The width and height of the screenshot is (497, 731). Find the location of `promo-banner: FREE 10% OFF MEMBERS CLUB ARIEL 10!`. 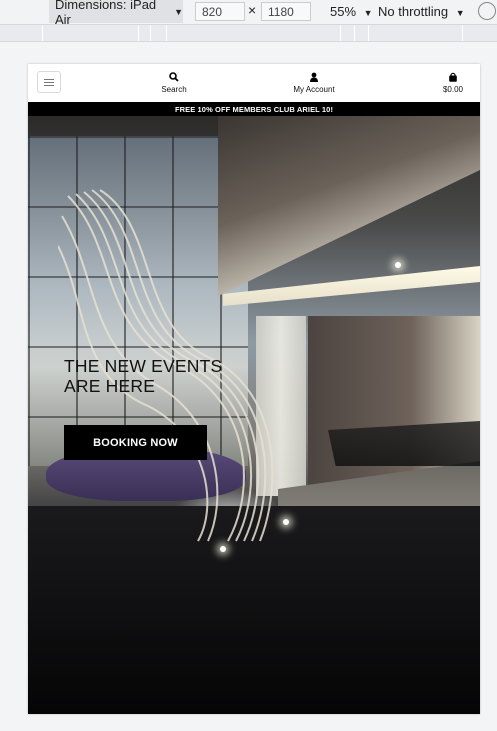

promo-banner: FREE 10% OFF MEMBERS CLUB ARIEL 10! is located at coordinates (254, 109).